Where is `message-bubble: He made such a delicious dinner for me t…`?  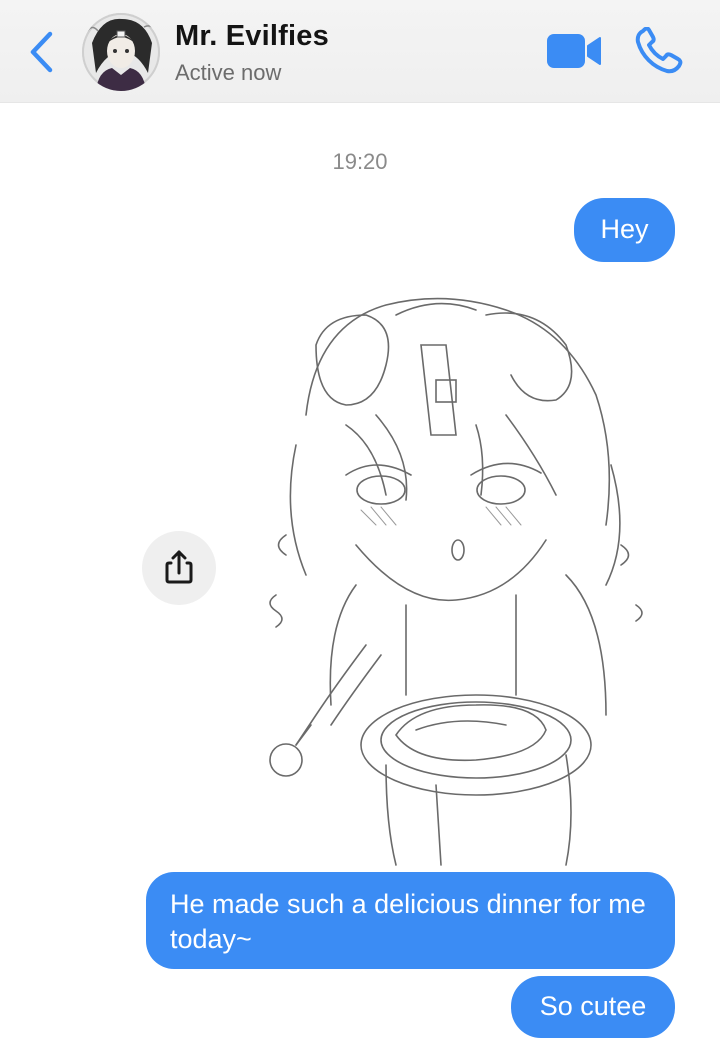 message-bubble: He made such a delicious dinner for me t… is located at coordinates (410, 920).